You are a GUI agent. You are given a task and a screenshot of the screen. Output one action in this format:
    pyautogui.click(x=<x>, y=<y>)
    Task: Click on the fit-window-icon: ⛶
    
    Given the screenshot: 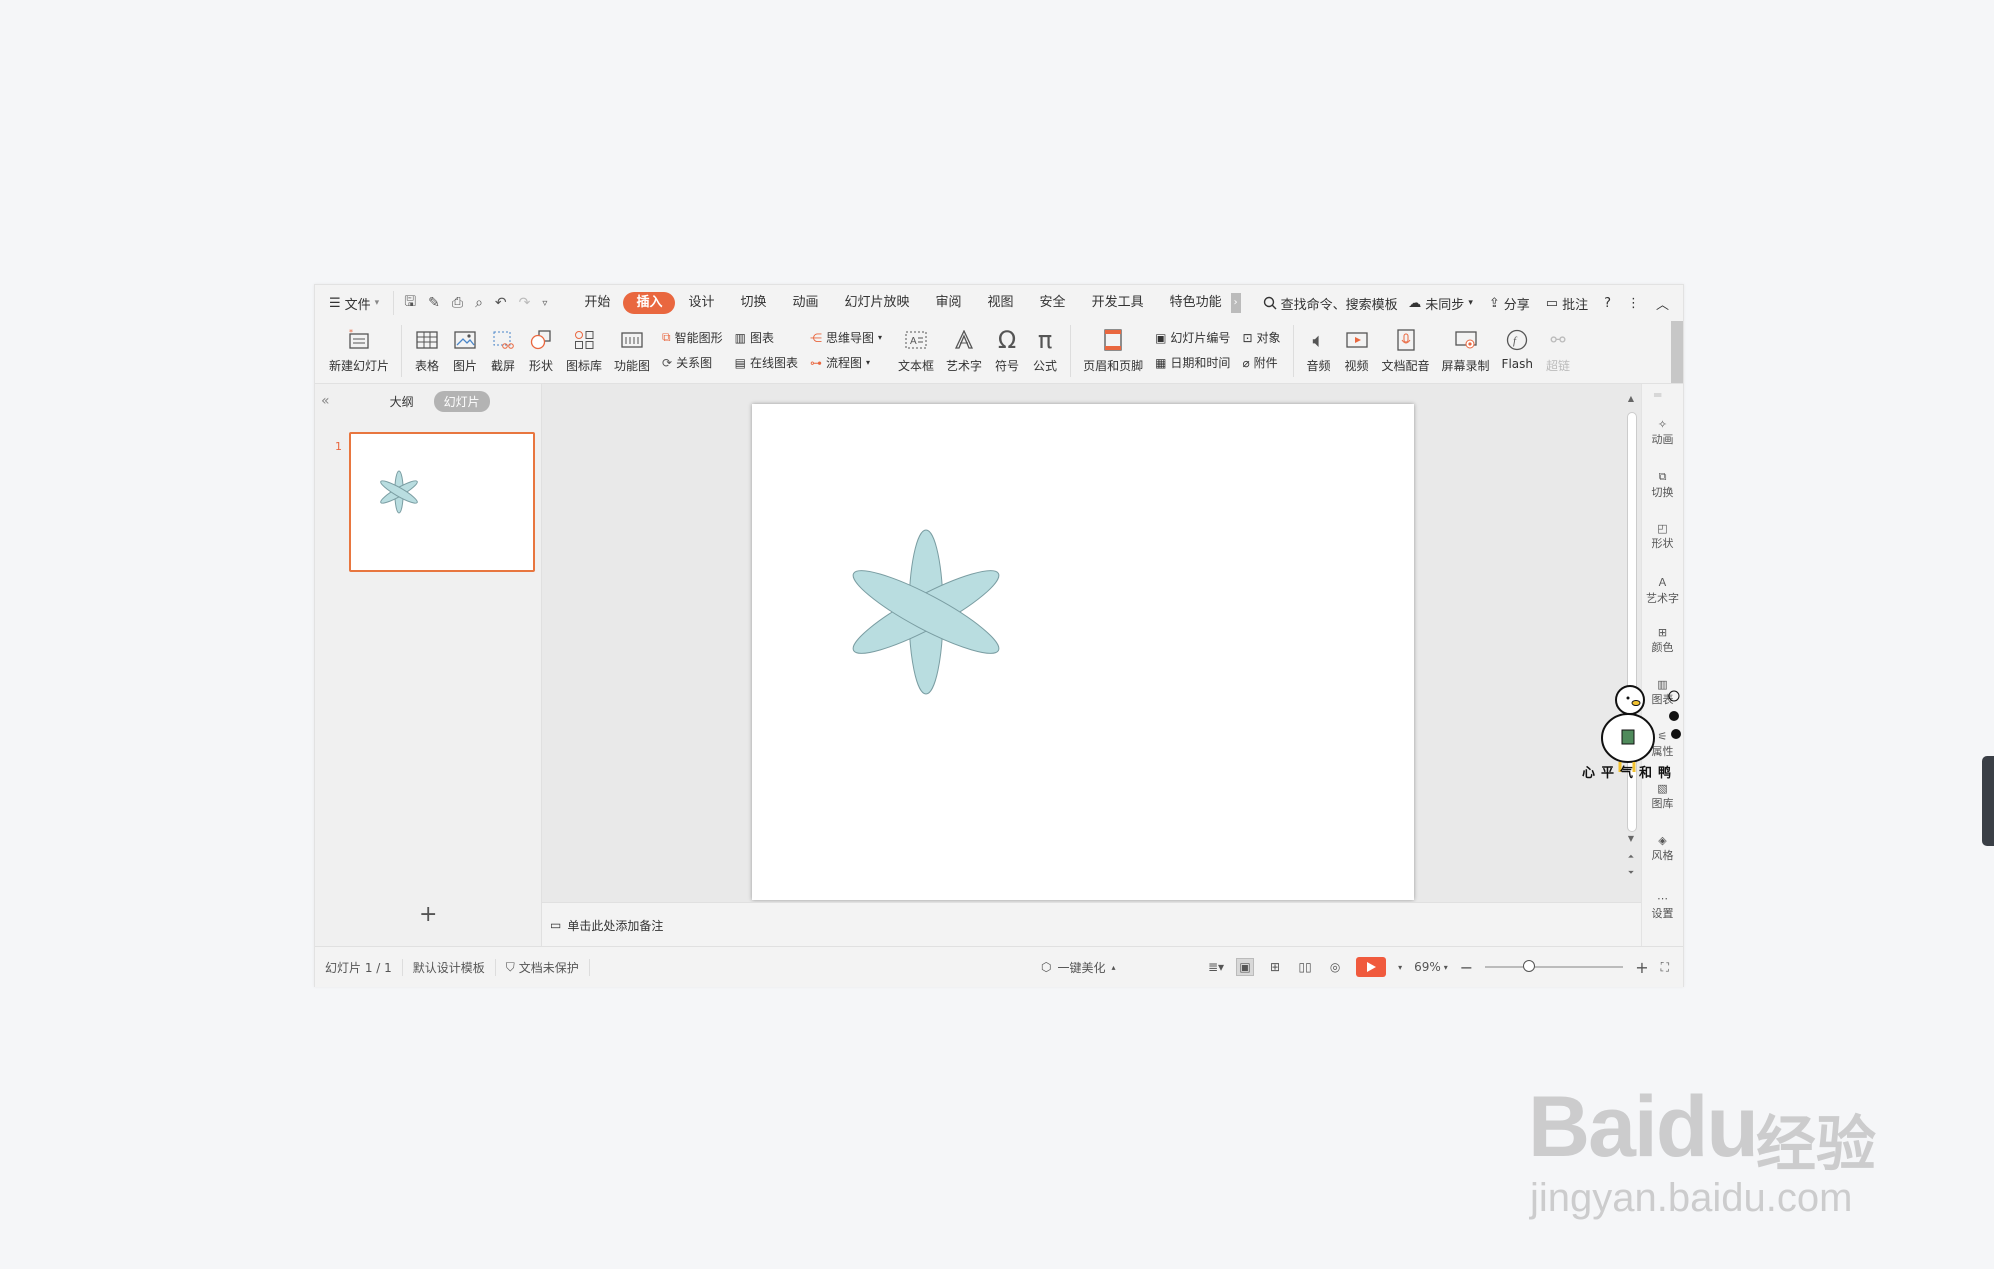 What is the action you would take?
    pyautogui.click(x=1665, y=967)
    